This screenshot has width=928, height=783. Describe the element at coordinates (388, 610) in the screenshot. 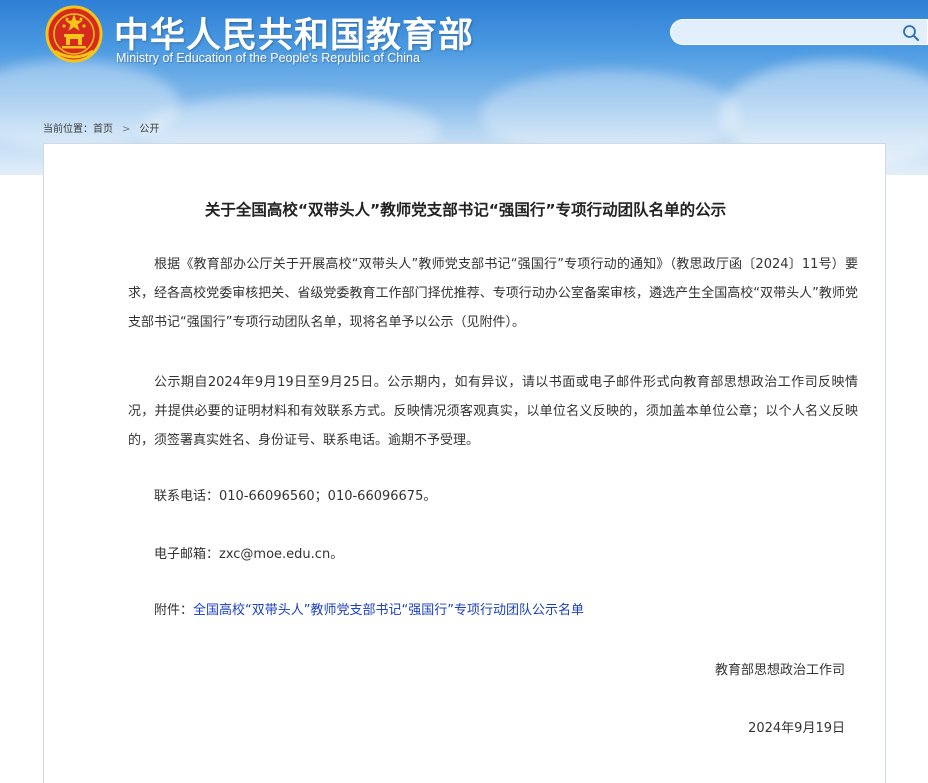

I see `attachment-link: 全国高校“双带头人”教师党支部书记“强国行”专项行动团队公示名单` at that location.